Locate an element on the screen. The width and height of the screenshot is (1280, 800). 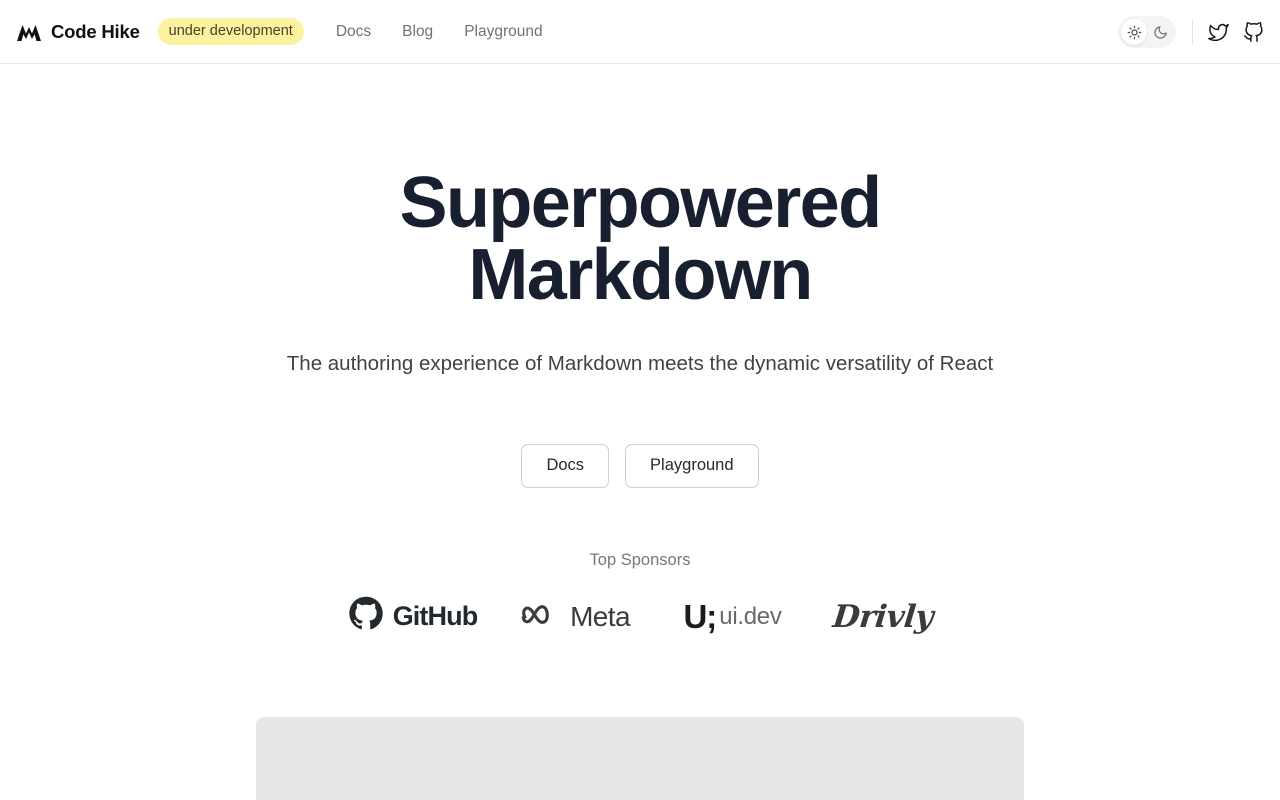
uidev-mark: U; is located at coordinates (700, 617).